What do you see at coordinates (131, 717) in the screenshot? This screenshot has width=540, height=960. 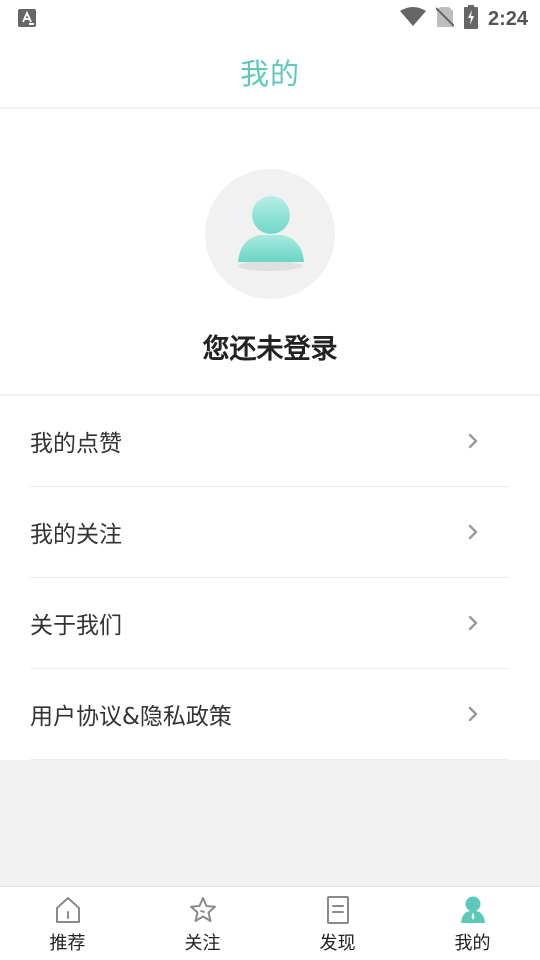 I see `menu-item-label: 用户协议&隐私政策` at bounding box center [131, 717].